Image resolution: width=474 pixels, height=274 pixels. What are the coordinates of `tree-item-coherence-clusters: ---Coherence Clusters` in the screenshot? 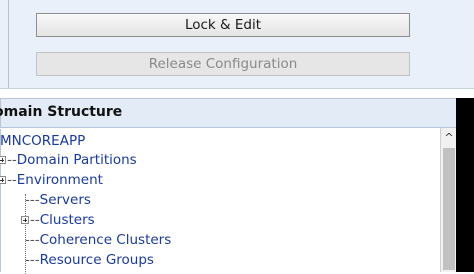 It's located at (98, 240).